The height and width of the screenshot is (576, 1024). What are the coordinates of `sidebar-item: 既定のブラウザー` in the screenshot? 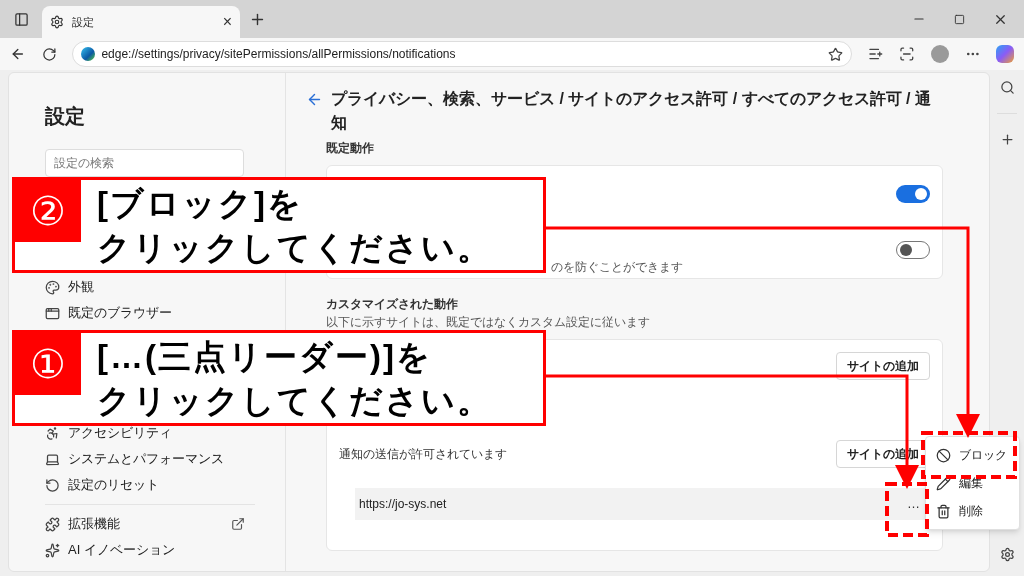 It's located at (120, 313).